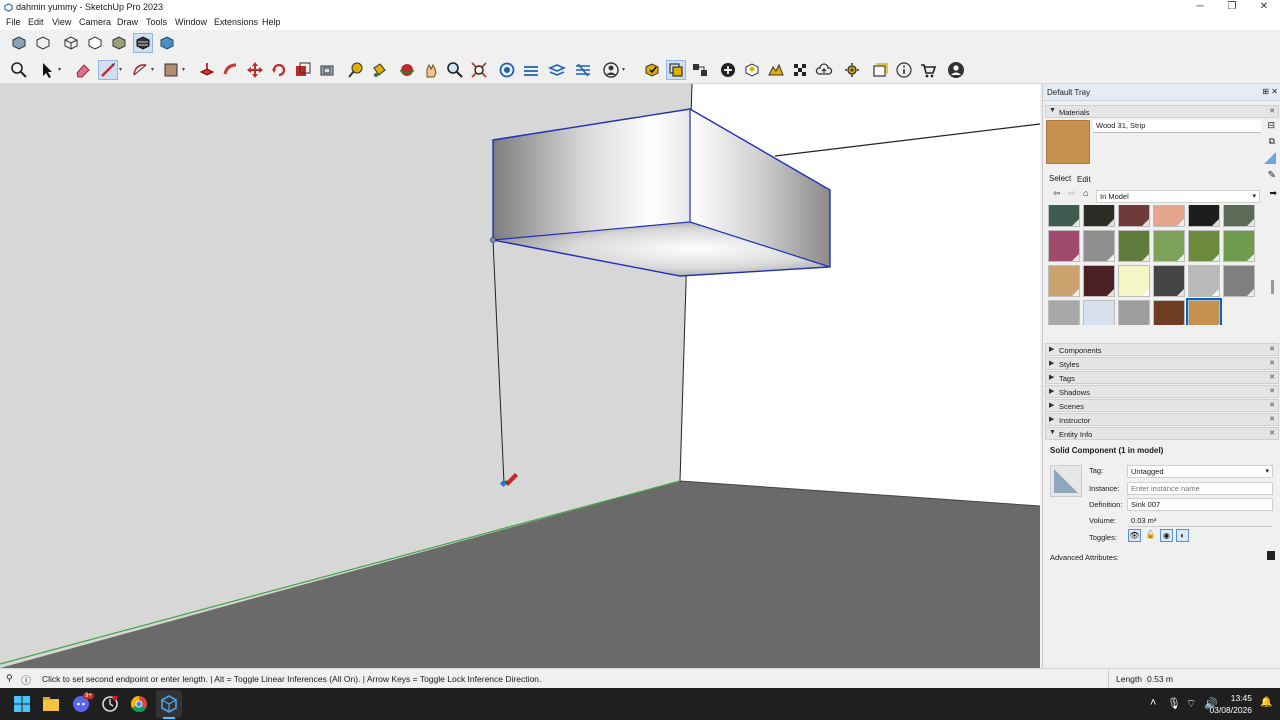 This screenshot has width=1280, height=720. Describe the element at coordinates (880, 70) in the screenshot. I see `layout-icon` at that location.